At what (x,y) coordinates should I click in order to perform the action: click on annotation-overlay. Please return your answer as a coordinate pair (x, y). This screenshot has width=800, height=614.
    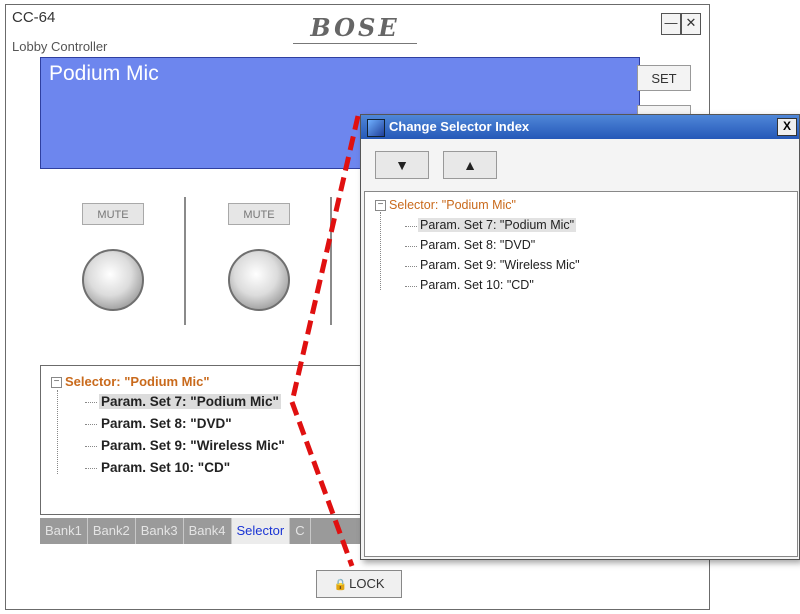
    Looking at the image, I should click on (325, 341).